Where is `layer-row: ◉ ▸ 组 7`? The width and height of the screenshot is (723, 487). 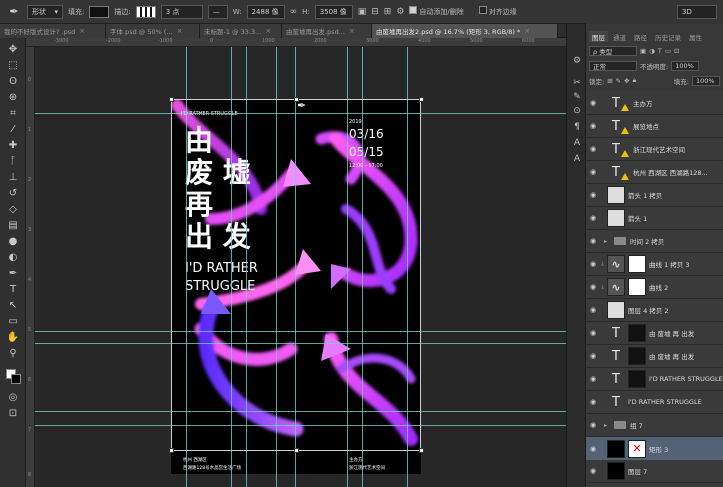 layer-row: ◉ ▸ 组 7 is located at coordinates (654, 425).